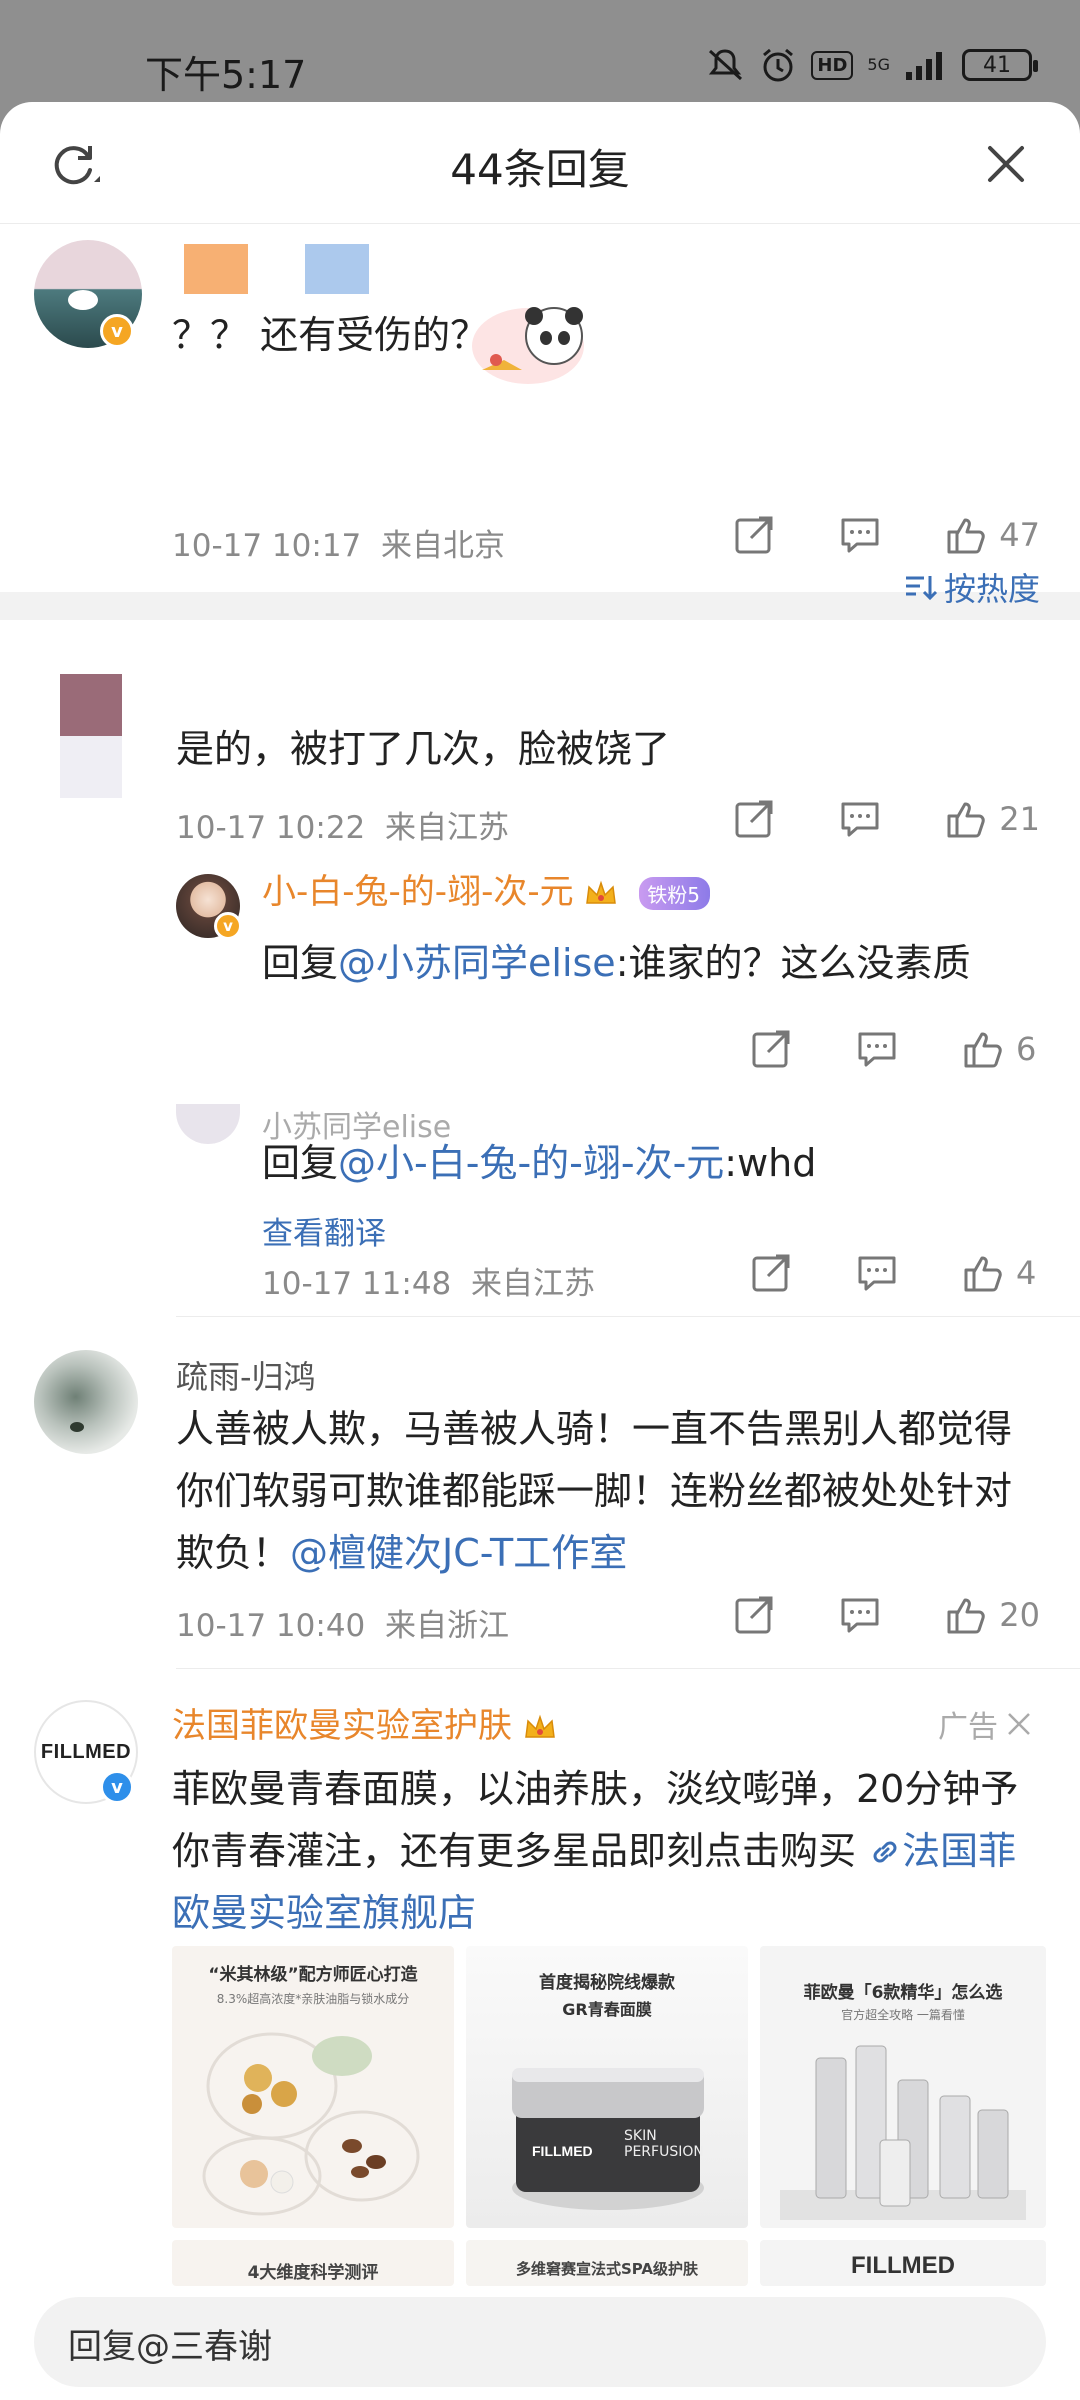 The image size is (1080, 2400). I want to click on comment-actions: 20, so click(886, 1615).